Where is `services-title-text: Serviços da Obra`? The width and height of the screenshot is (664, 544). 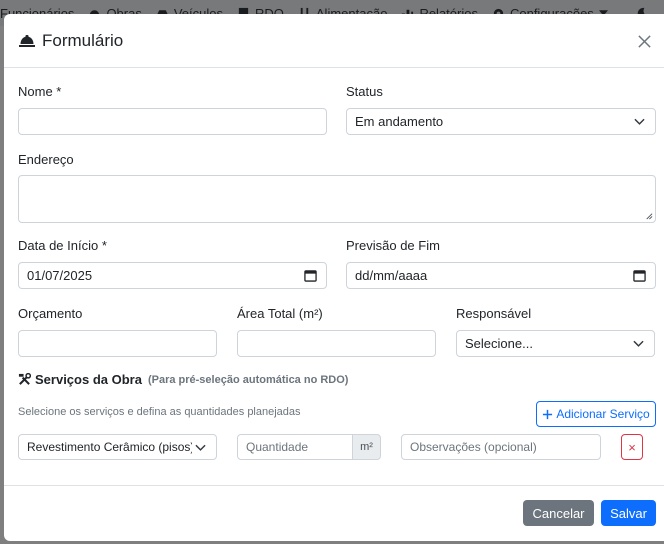 services-title-text: Serviços da Obra is located at coordinates (88, 379).